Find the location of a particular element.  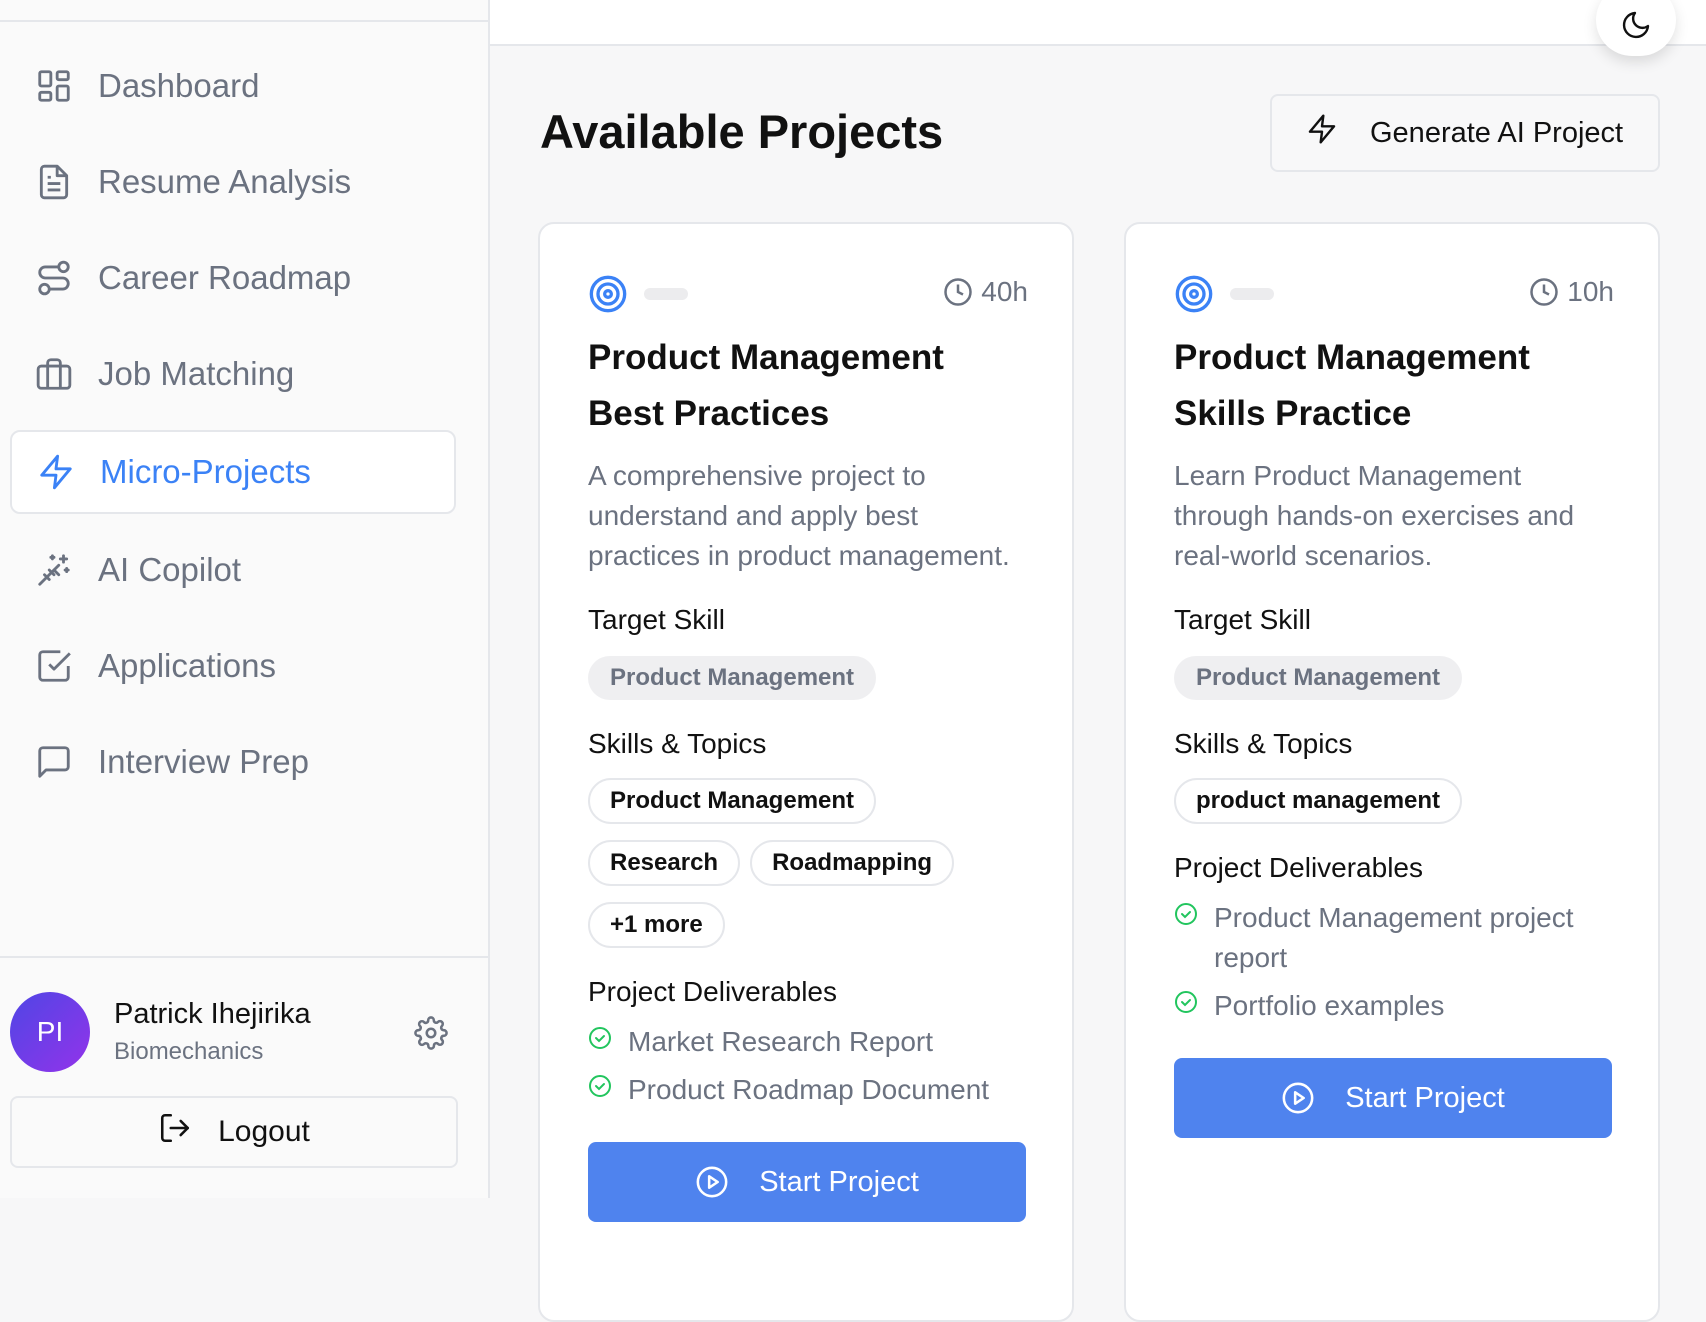

skill-chip: product management is located at coordinates (1318, 801).